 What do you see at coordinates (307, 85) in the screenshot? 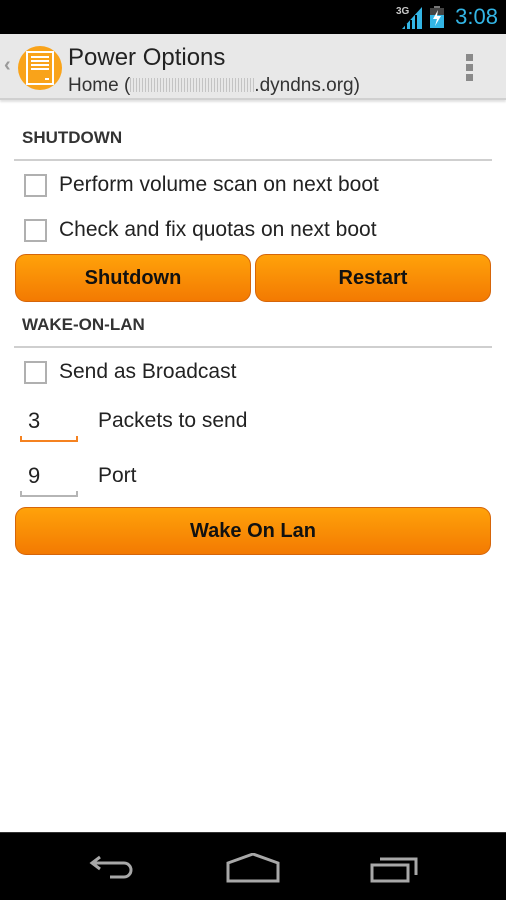
I see `subtitle-suffix: .dyndns.org)` at bounding box center [307, 85].